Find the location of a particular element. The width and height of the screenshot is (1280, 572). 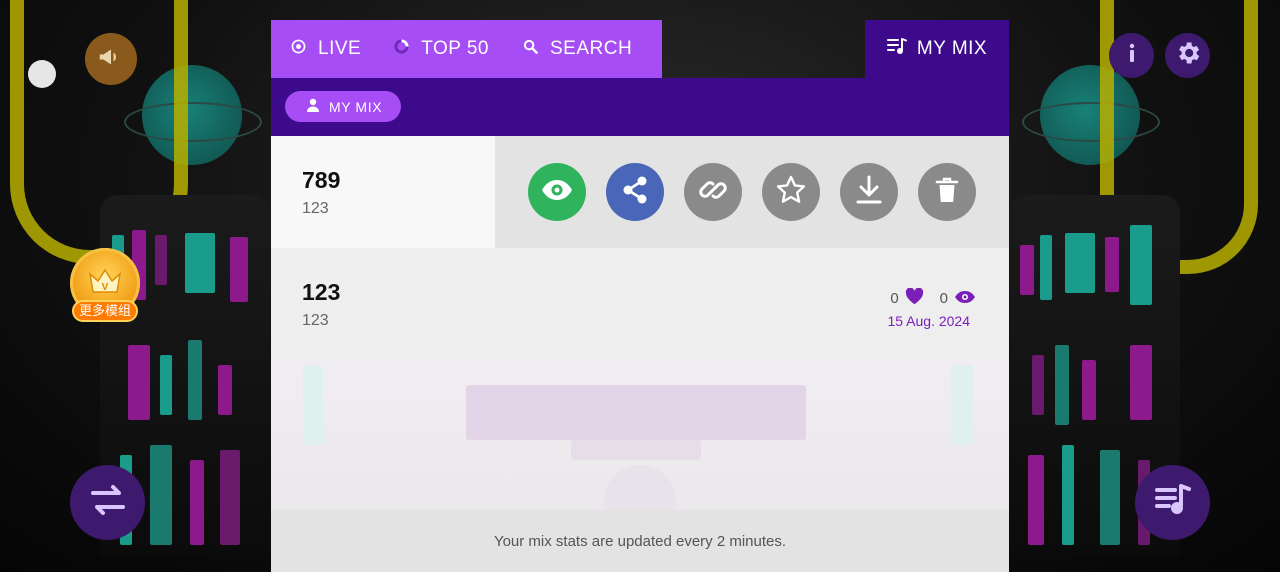

view-count: 0 is located at coordinates (943, 298).